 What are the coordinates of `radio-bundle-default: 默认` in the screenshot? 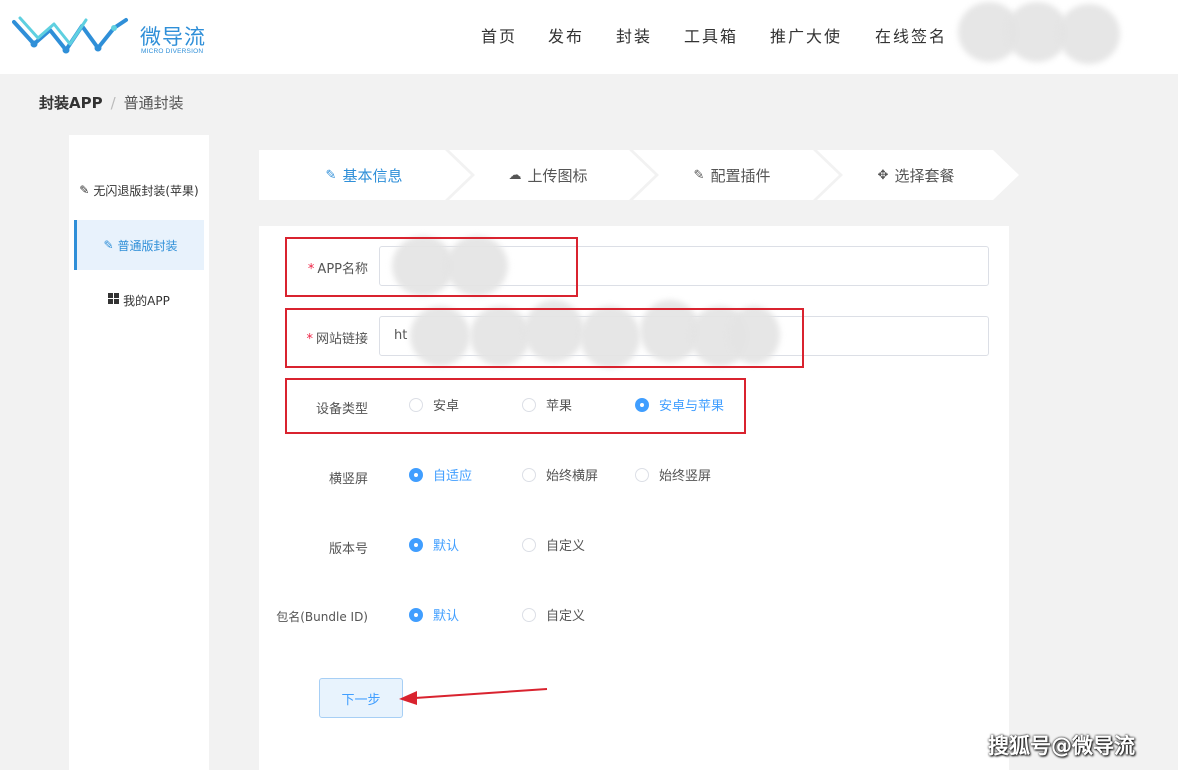 It's located at (434, 614).